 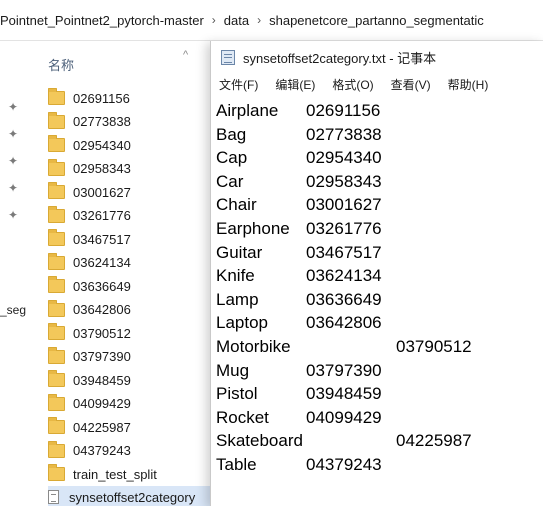 I want to click on nav-item-partial: _seg, so click(x=13, y=310).